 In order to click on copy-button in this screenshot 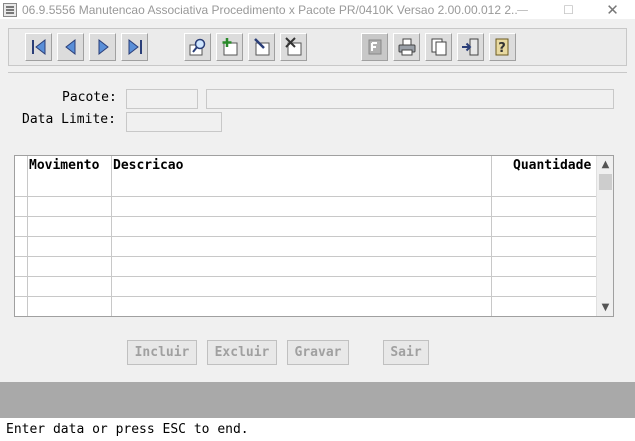, I will do `click(438, 47)`.